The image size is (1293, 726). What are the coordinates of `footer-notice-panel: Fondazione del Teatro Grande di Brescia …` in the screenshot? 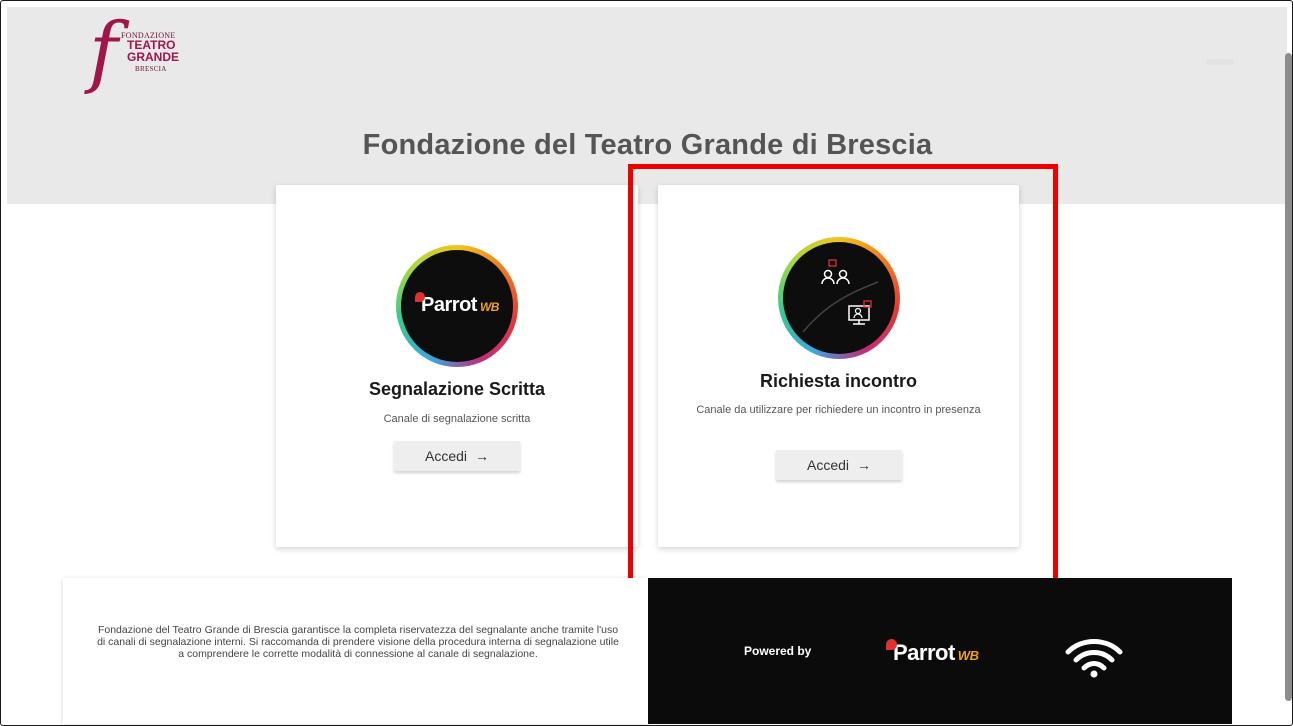 It's located at (355, 651).